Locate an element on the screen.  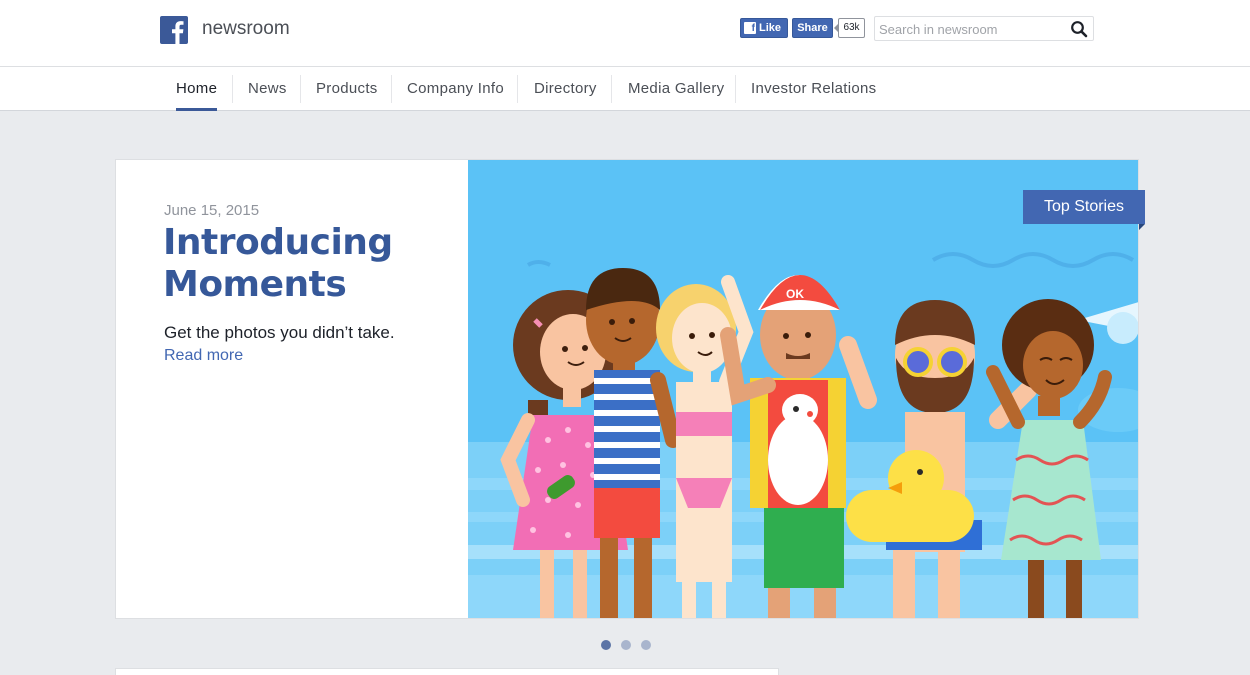
nav-item-investor-relations: Investor Relations is located at coordinates (813, 89).